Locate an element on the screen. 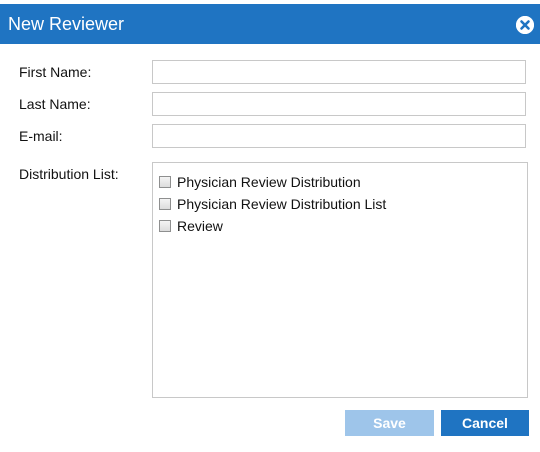 The image size is (540, 452). distribution-option: Review is located at coordinates (191, 226).